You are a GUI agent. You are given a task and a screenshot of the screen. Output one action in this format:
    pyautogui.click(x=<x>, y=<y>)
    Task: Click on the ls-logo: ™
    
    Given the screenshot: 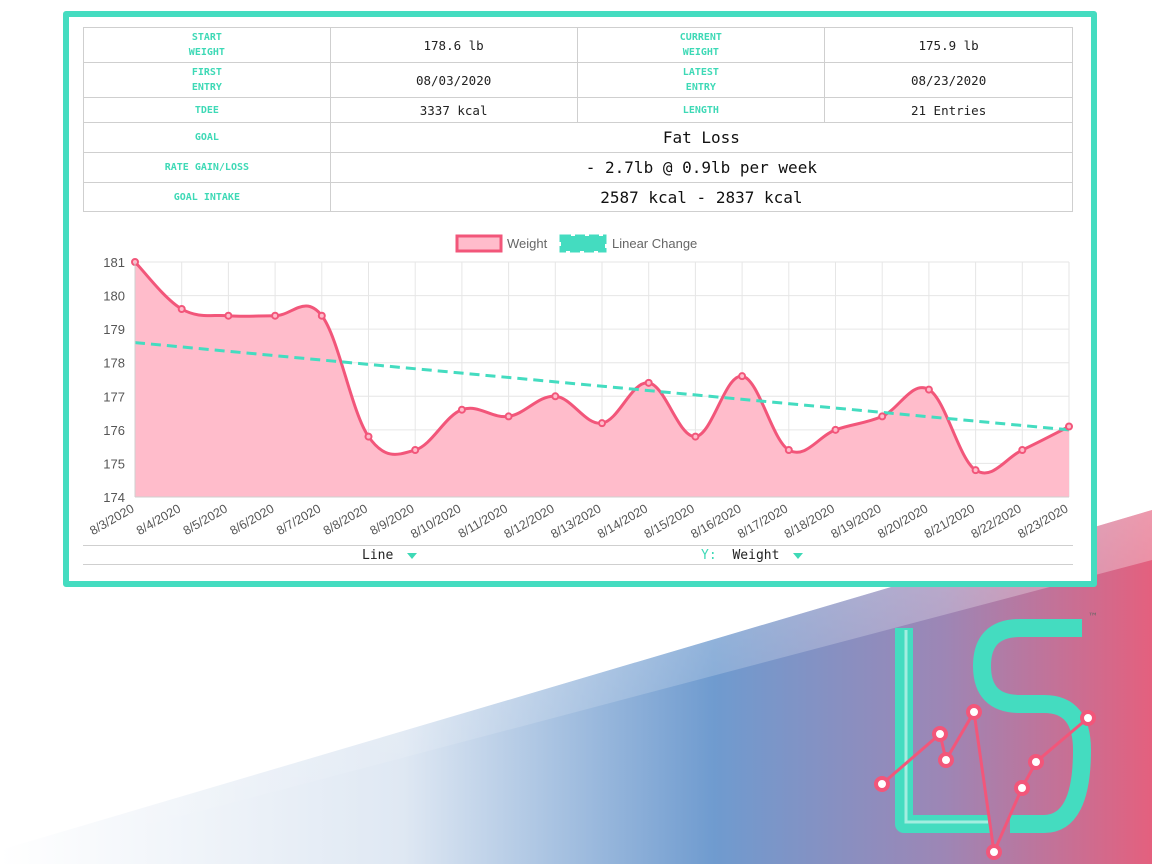 What is the action you would take?
    pyautogui.click(x=986, y=736)
    